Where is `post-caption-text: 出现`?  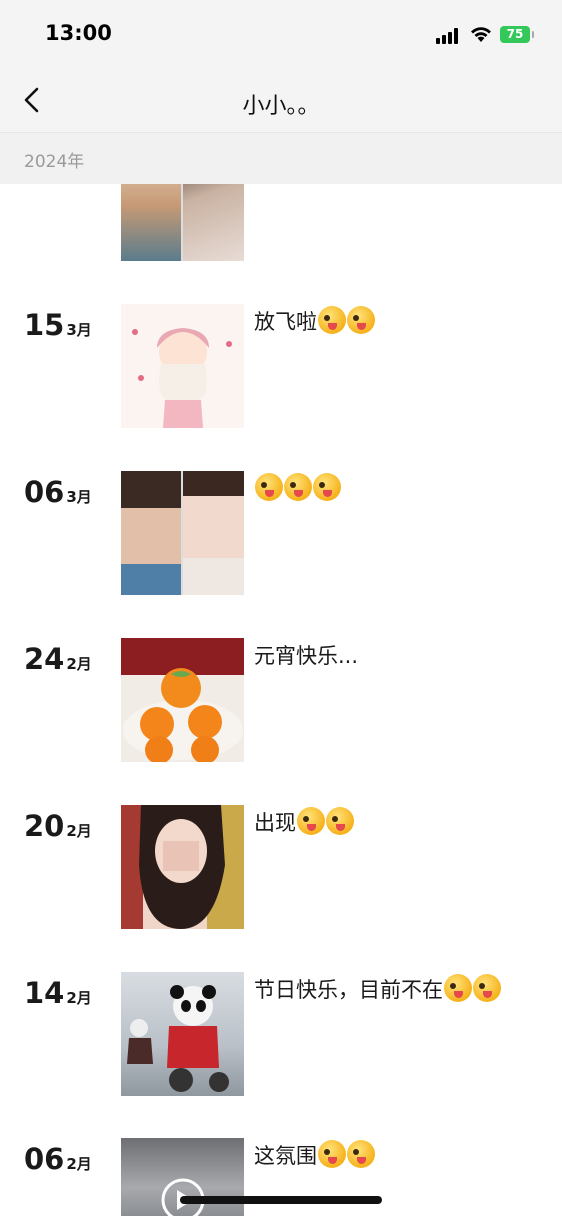
post-caption-text: 出现 is located at coordinates (275, 823).